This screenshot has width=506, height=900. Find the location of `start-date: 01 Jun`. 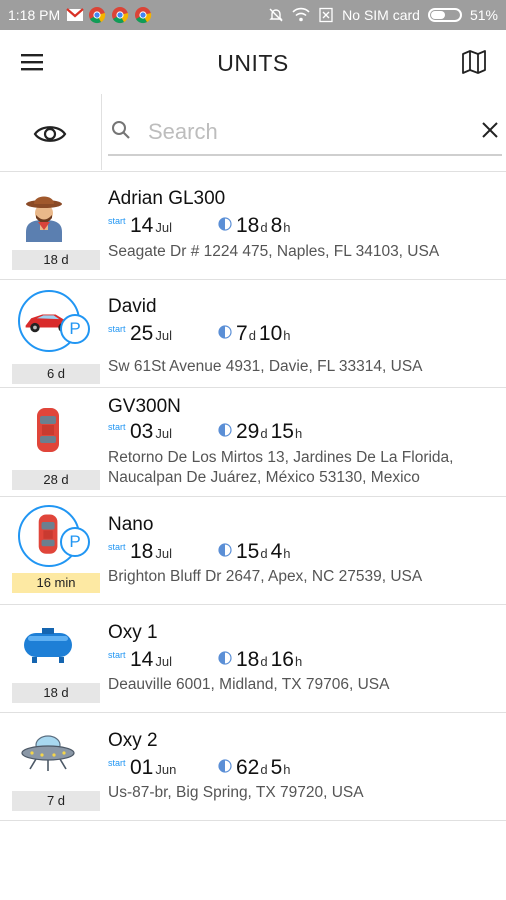

start-date: 01 Jun is located at coordinates (153, 767).